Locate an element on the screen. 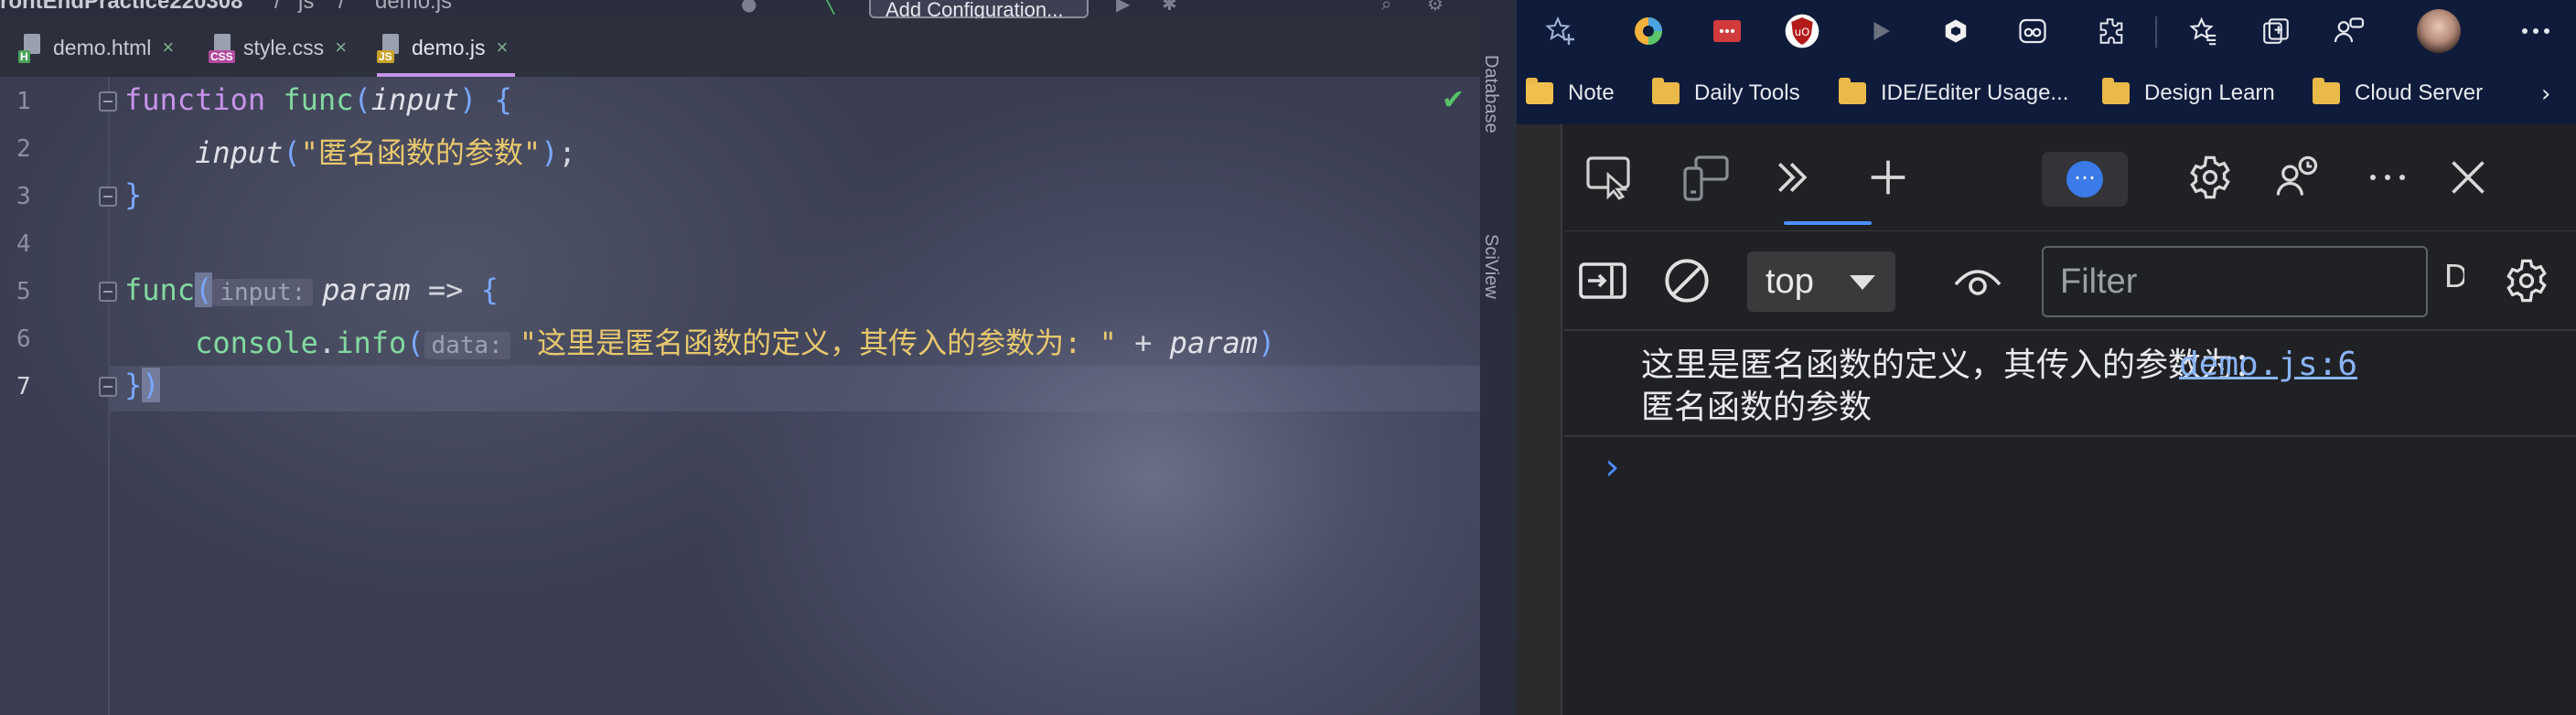  add-tab-icon is located at coordinates (1888, 178).